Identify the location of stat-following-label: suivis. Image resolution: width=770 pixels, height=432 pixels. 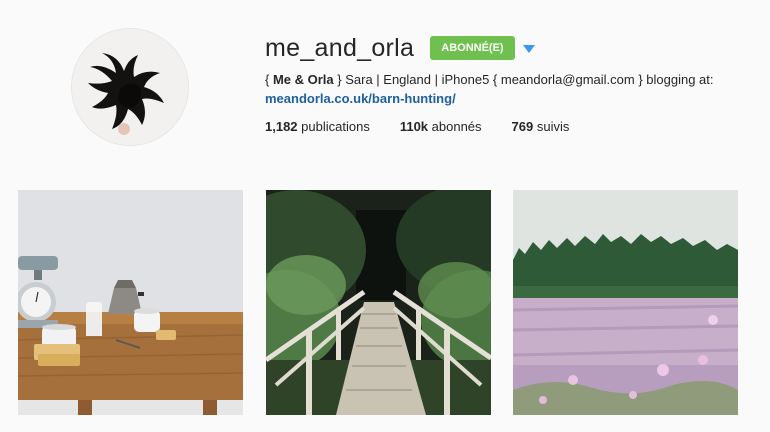
(551, 126).